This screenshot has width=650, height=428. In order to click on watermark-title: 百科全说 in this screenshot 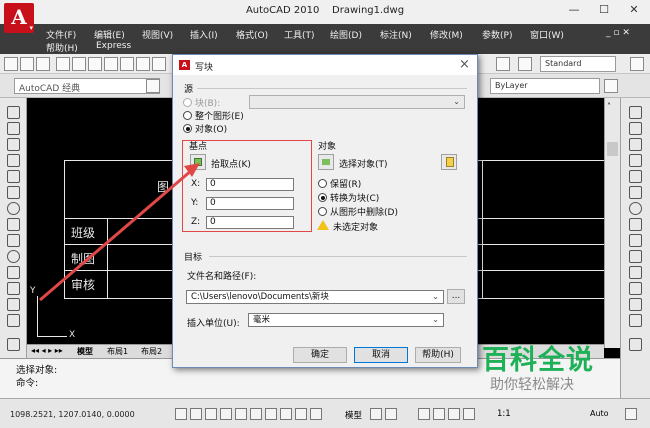, I will do `click(538, 360)`.